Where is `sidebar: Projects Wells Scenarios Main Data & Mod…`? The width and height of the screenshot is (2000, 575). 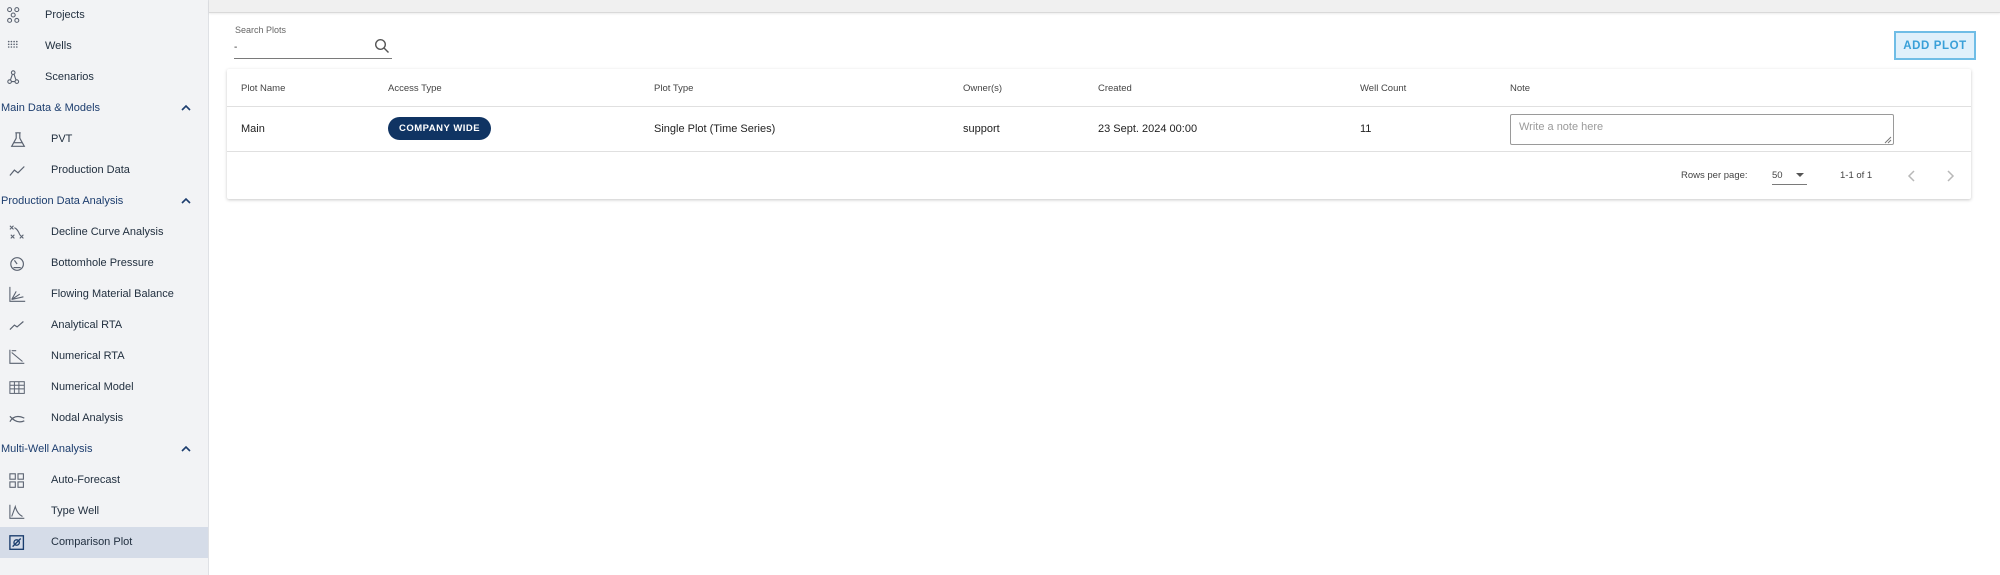
sidebar: Projects Wells Scenarios Main Data & Mod… is located at coordinates (104, 287).